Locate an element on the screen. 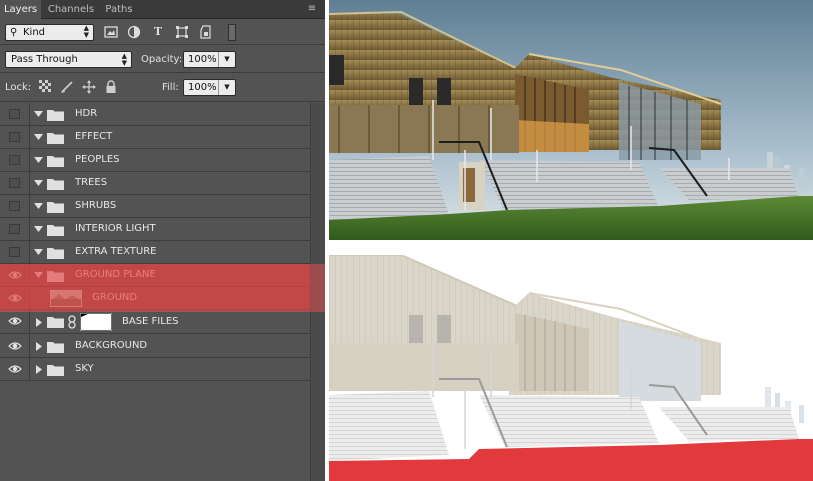  layer-name: EFFECT is located at coordinates (94, 136).